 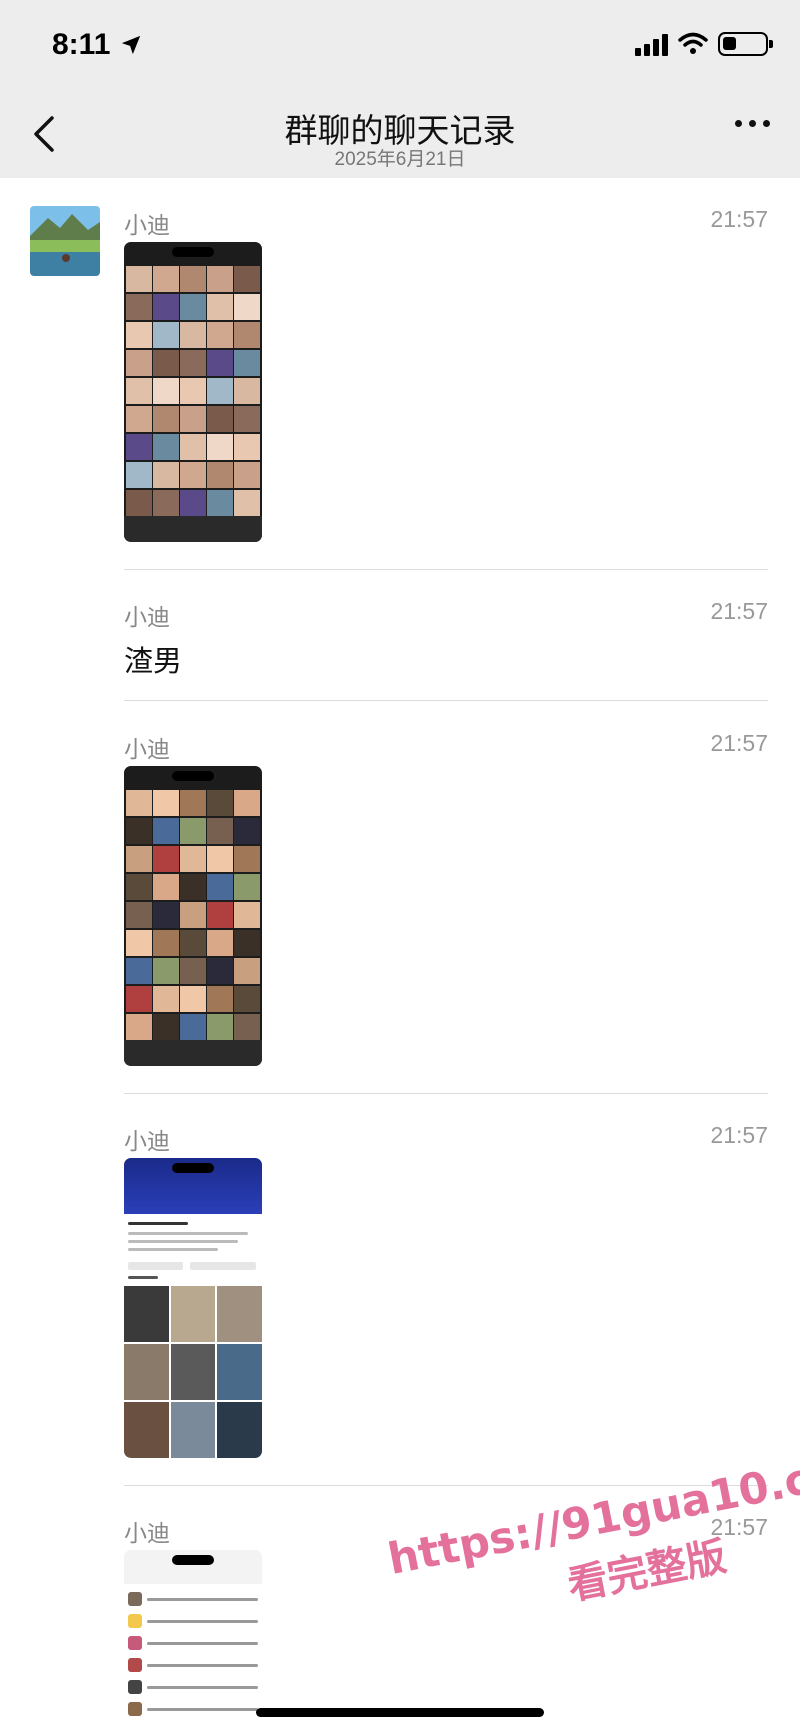 What do you see at coordinates (153, 662) in the screenshot?
I see `message-text: 渣男` at bounding box center [153, 662].